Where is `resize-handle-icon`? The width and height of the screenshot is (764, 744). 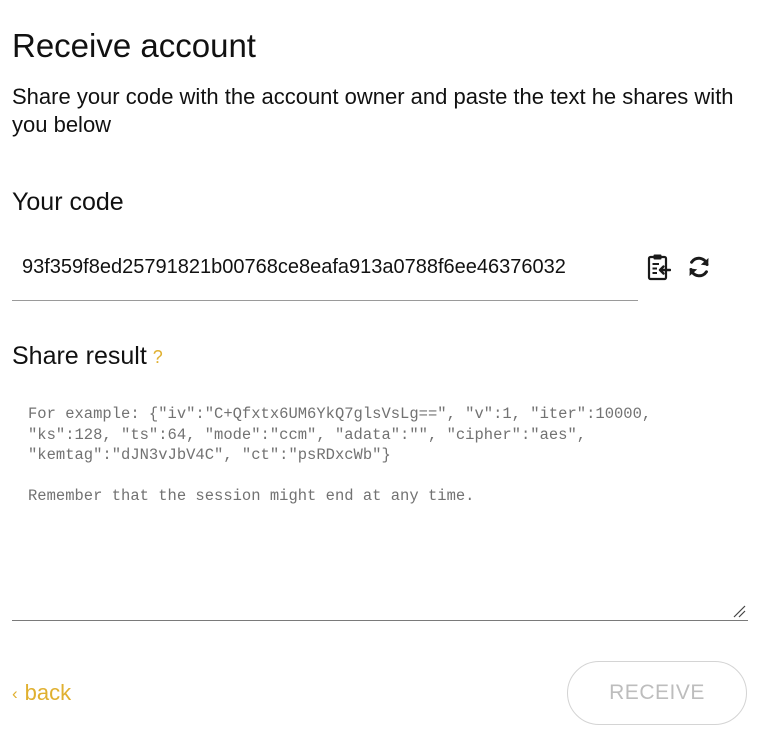
resize-handle-icon is located at coordinates (739, 611).